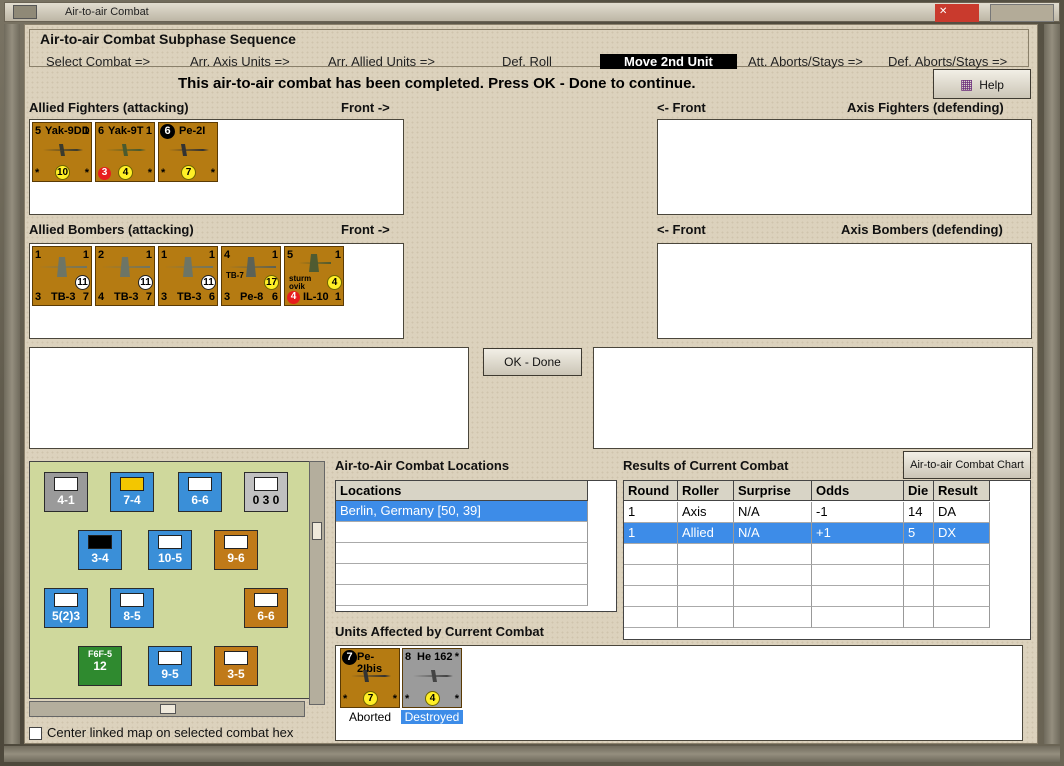  Describe the element at coordinates (316, 297) in the screenshot. I see `counter-name: IL-10` at that location.